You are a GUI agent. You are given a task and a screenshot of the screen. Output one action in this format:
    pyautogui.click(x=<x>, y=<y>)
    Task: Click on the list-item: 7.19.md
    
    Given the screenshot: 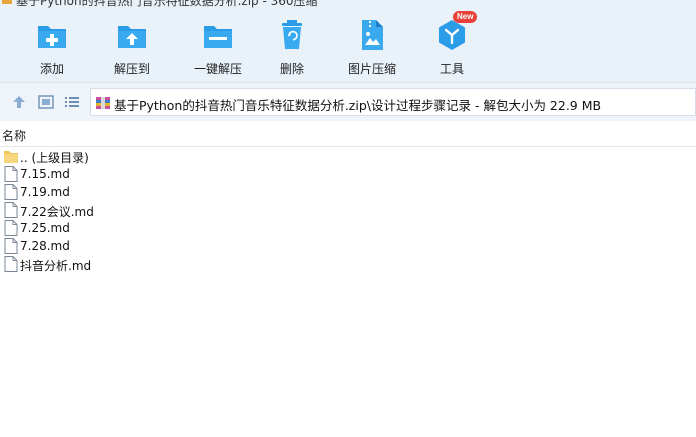 What is the action you would take?
    pyautogui.click(x=348, y=192)
    